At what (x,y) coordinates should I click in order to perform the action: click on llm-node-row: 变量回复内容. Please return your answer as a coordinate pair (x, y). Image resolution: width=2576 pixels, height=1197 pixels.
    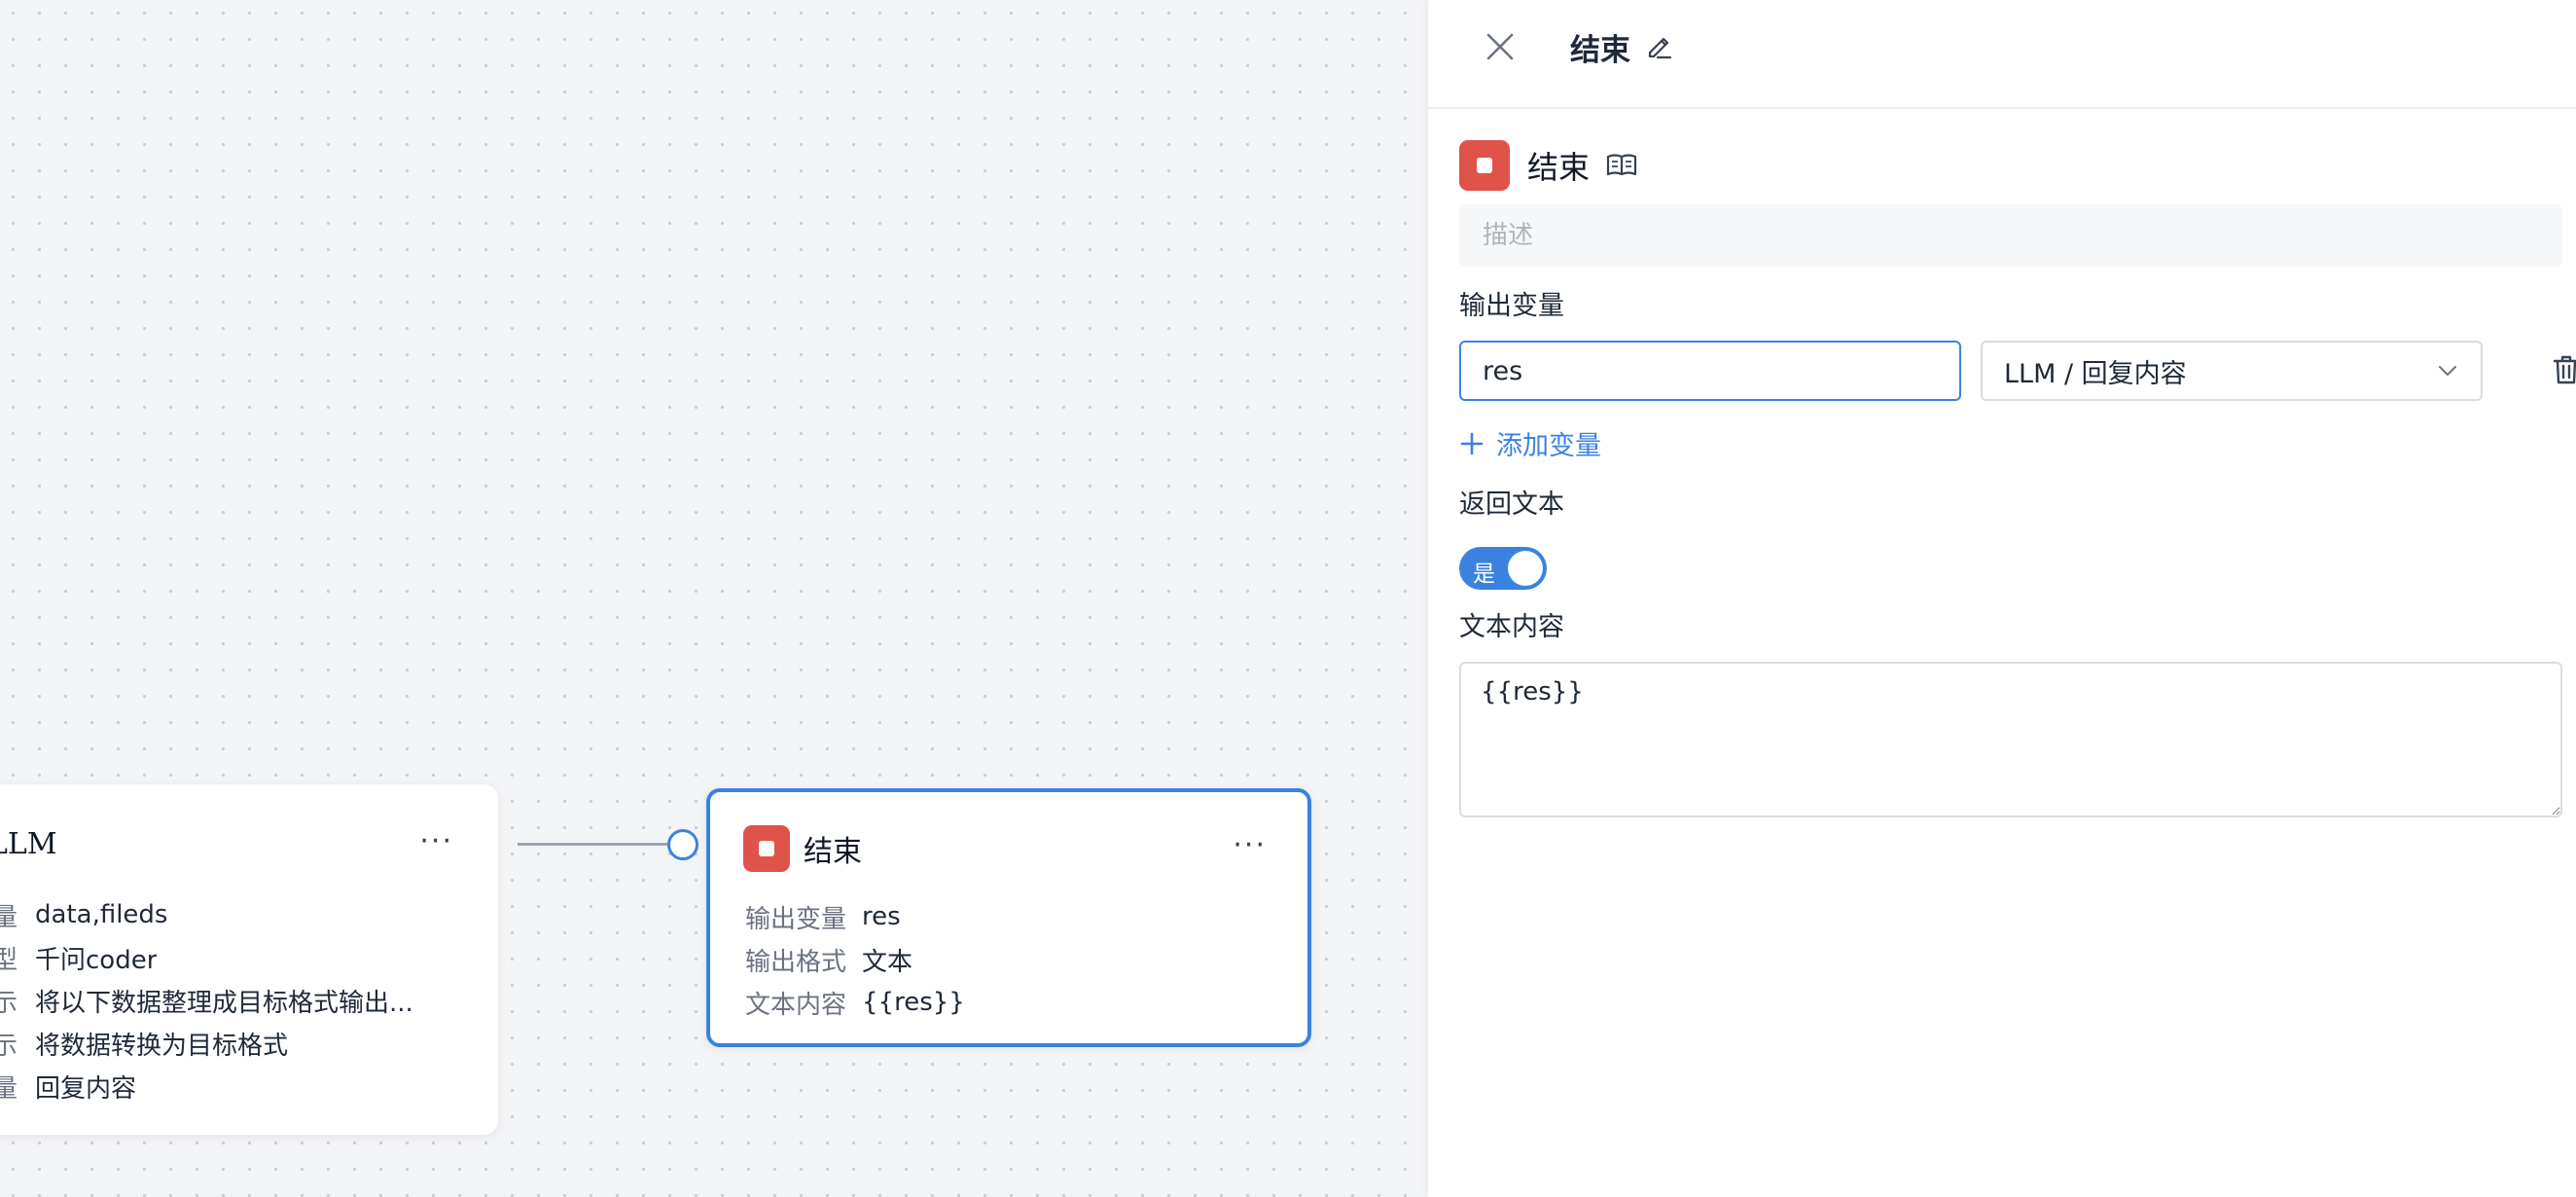
    Looking at the image, I should click on (206, 1086).